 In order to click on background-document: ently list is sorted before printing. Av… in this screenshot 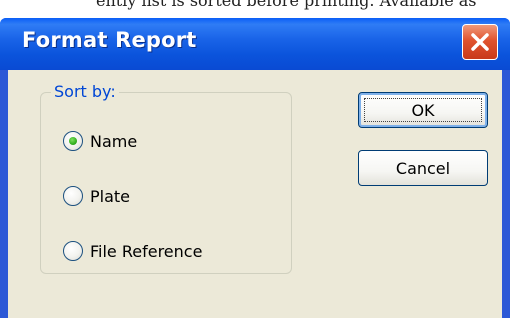, I will do `click(255, 10)`.